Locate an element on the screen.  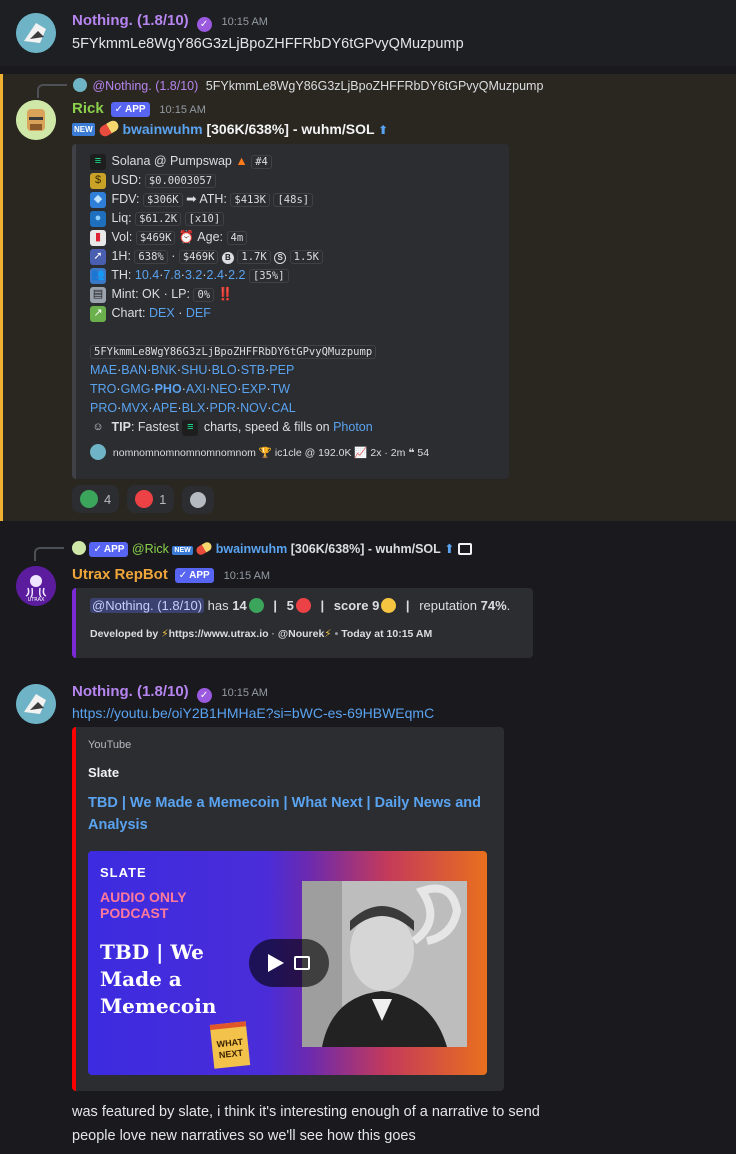
platform-link: NOV is located at coordinates (253, 408).